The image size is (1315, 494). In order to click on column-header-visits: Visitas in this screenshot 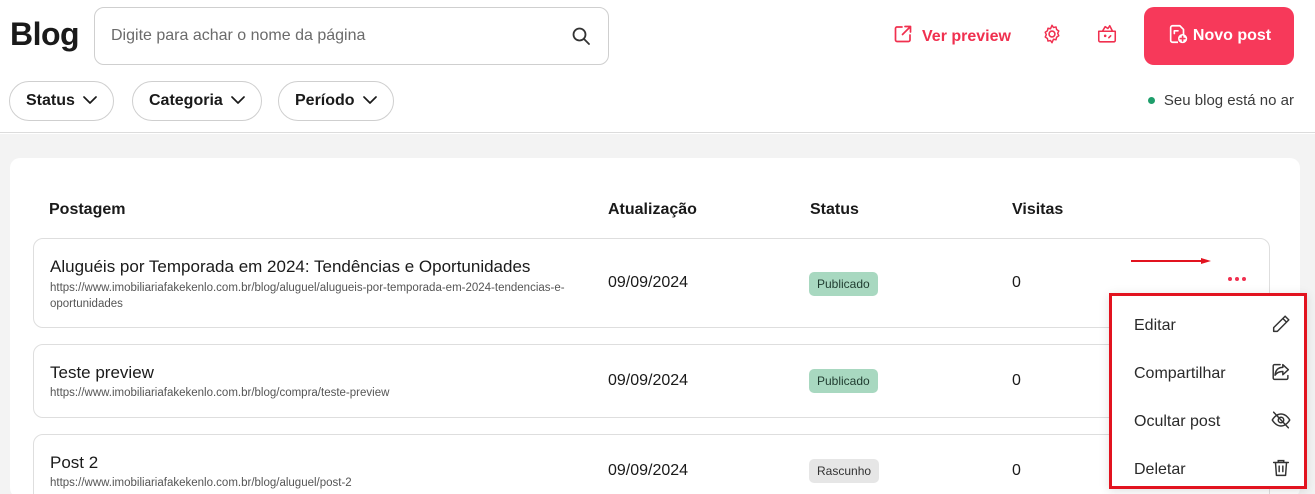, I will do `click(1038, 209)`.